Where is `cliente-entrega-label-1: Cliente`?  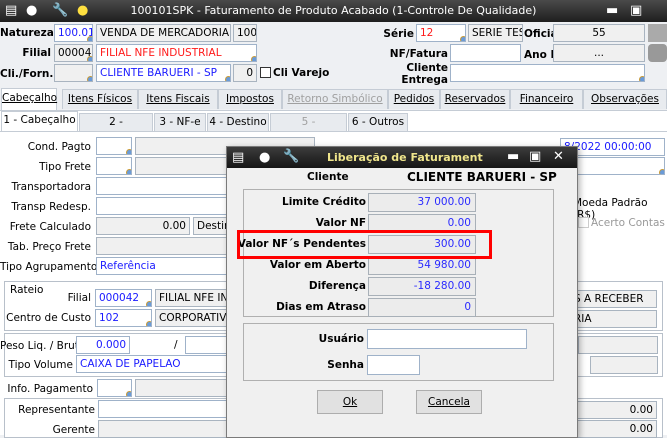
cliente-entrega-label-1: Cliente is located at coordinates (427, 68).